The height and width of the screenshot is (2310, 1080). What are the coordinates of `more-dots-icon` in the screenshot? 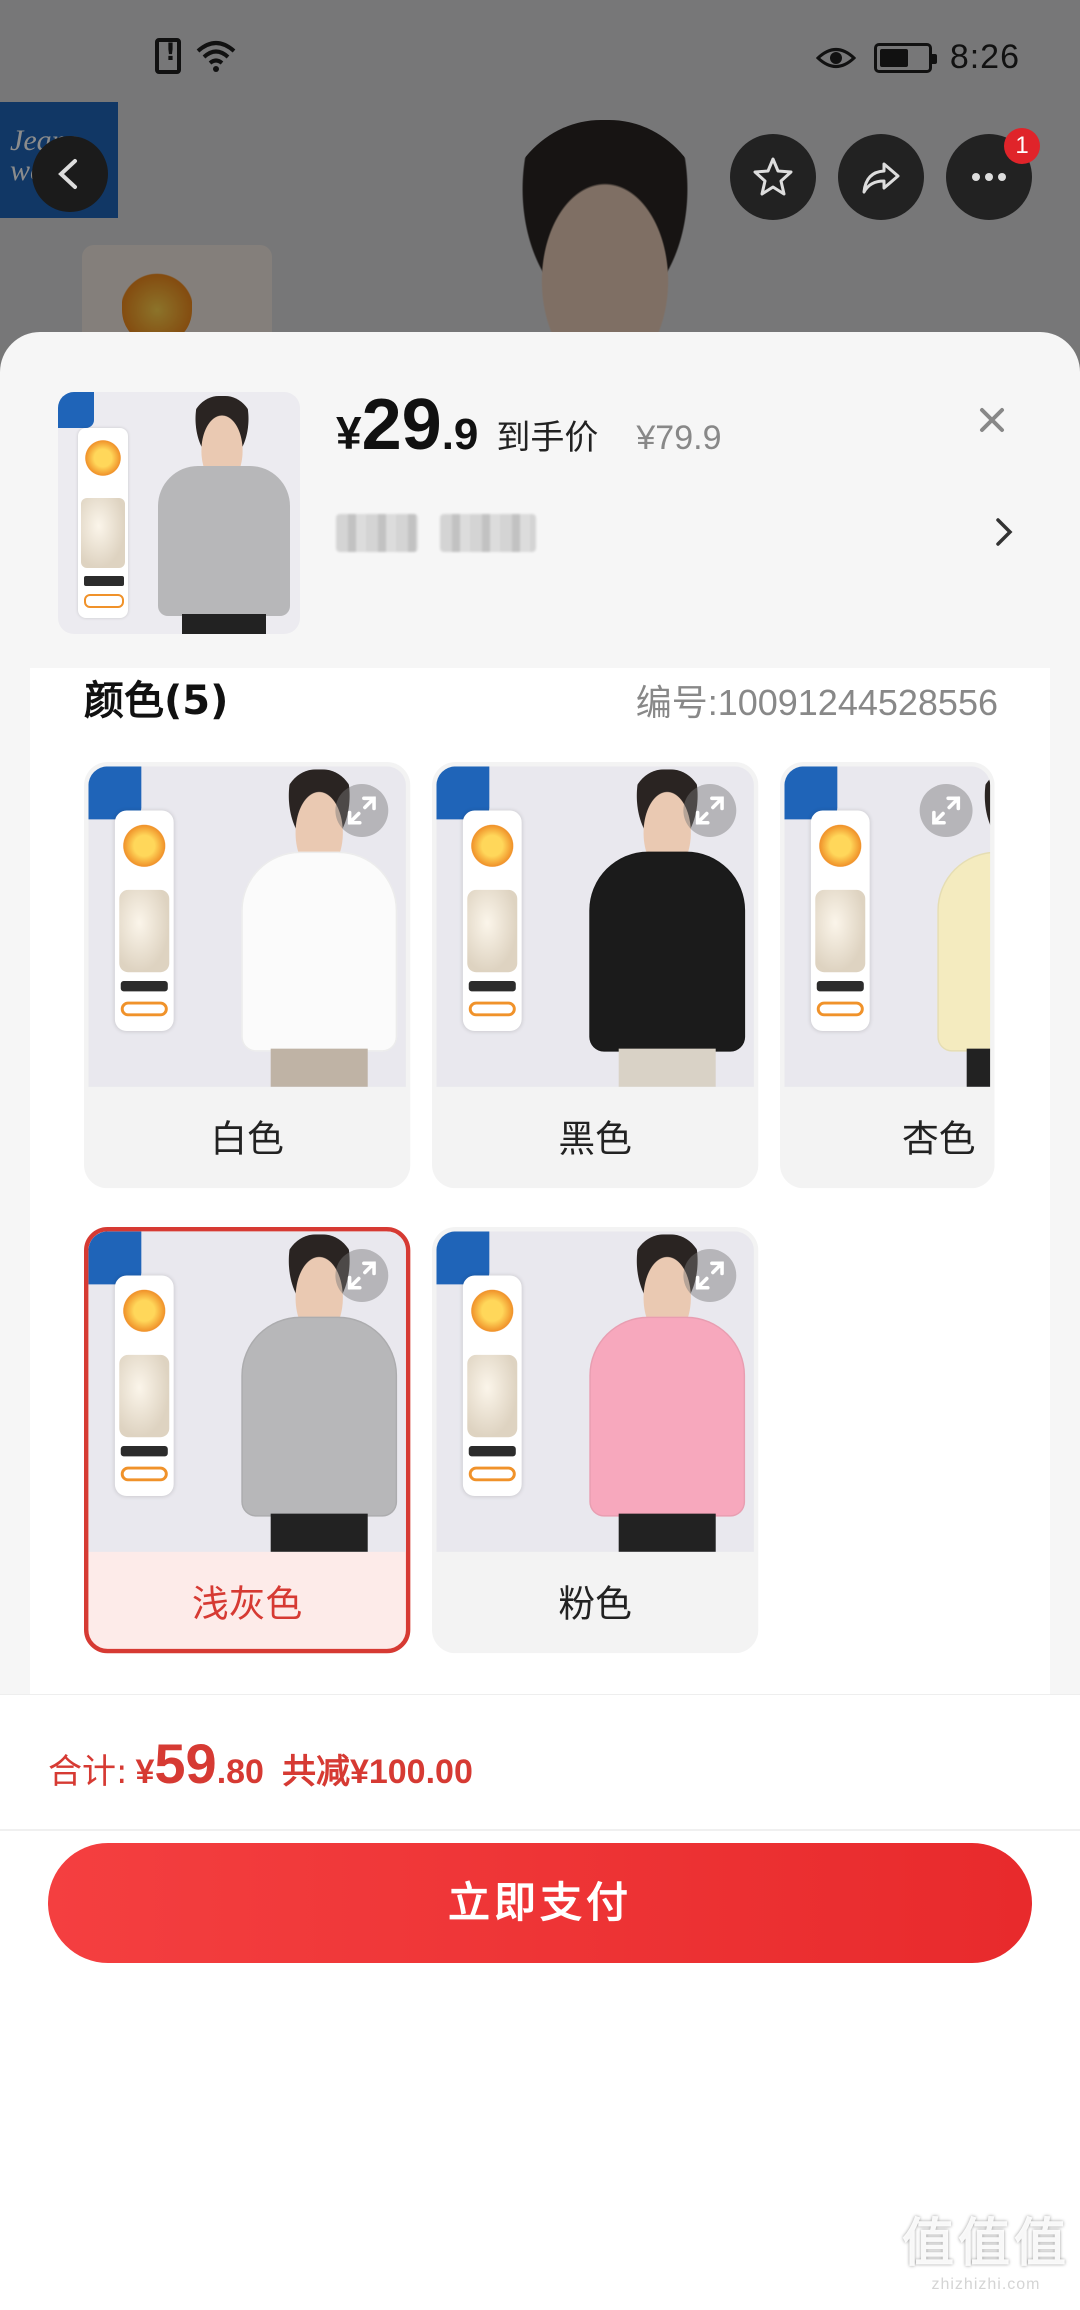 It's located at (989, 177).